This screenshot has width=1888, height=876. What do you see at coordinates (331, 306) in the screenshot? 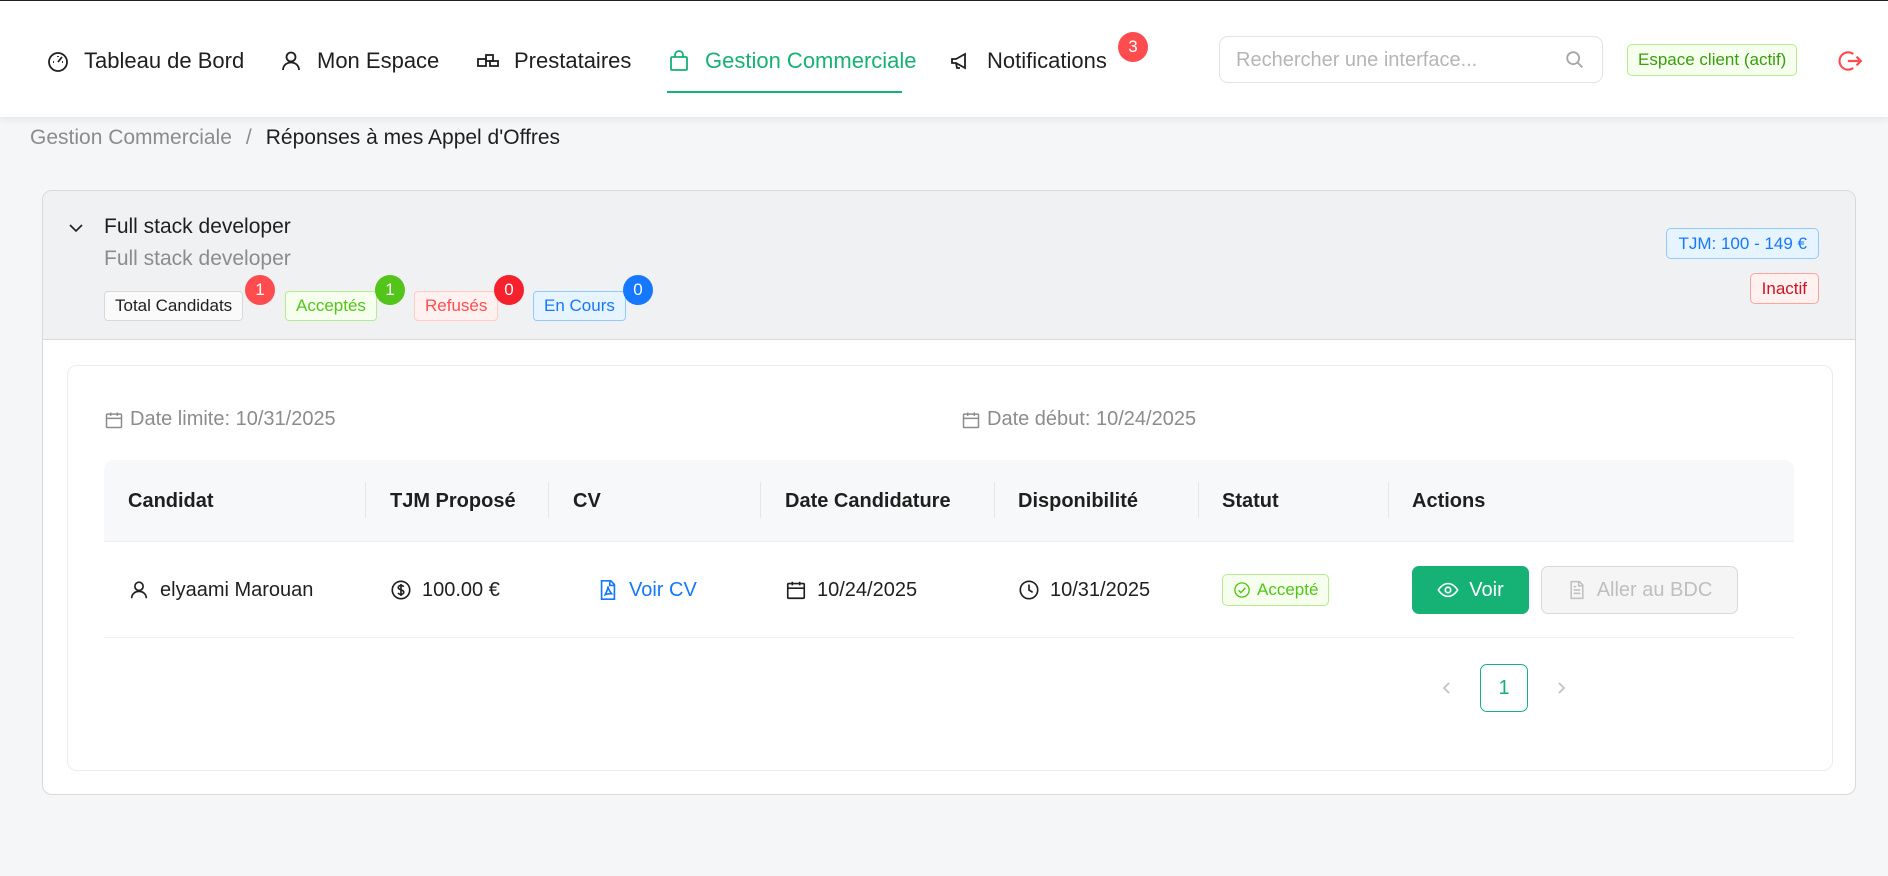
I see `accepted-tag: Acceptés` at bounding box center [331, 306].